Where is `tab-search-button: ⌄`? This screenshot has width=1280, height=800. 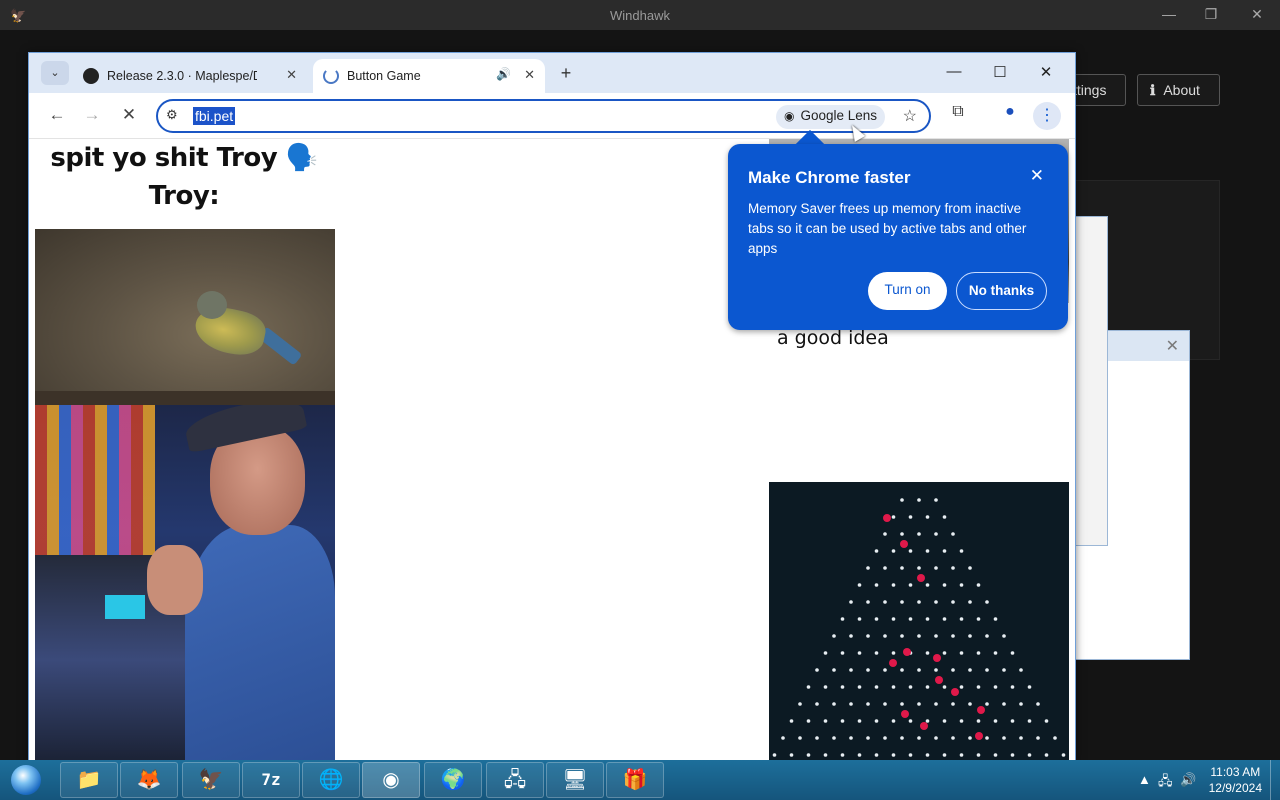
tab-search-button: ⌄ is located at coordinates (55, 73).